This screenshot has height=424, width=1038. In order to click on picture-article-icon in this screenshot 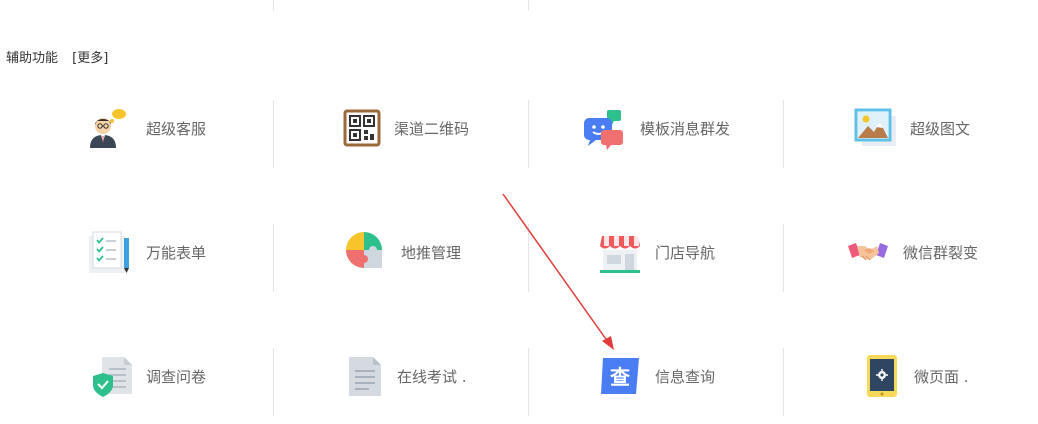, I will do `click(876, 128)`.